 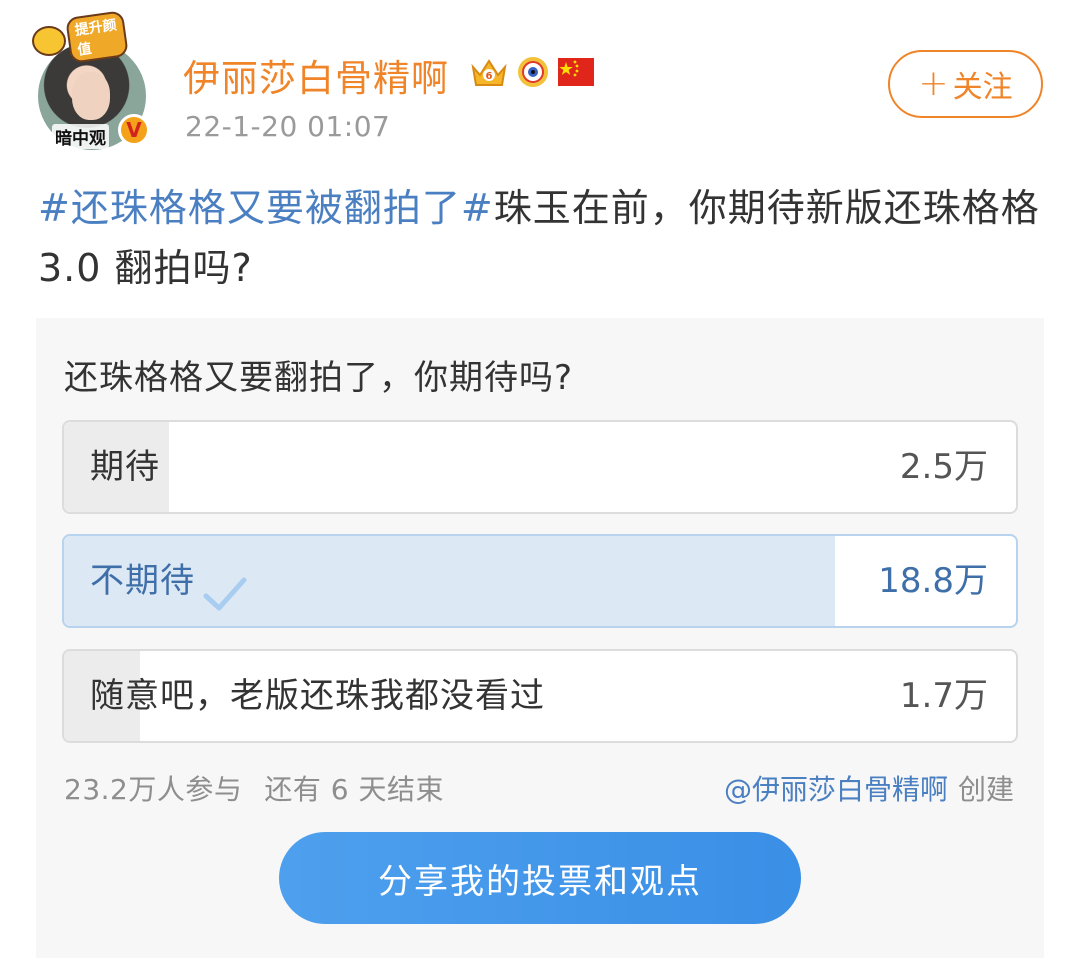 What do you see at coordinates (540, 467) in the screenshot?
I see `poll-option: 期待 2.5万` at bounding box center [540, 467].